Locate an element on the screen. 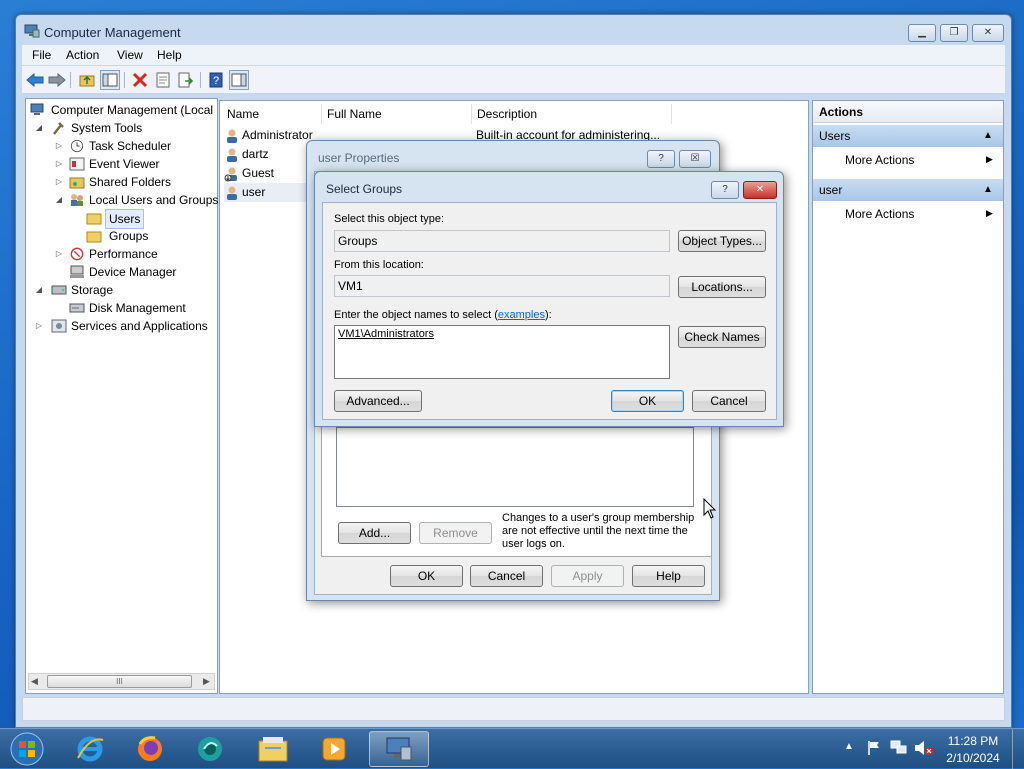 This screenshot has width=1024, height=769. scroll-left-arrow-icon: ◀ is located at coordinates (34, 681).